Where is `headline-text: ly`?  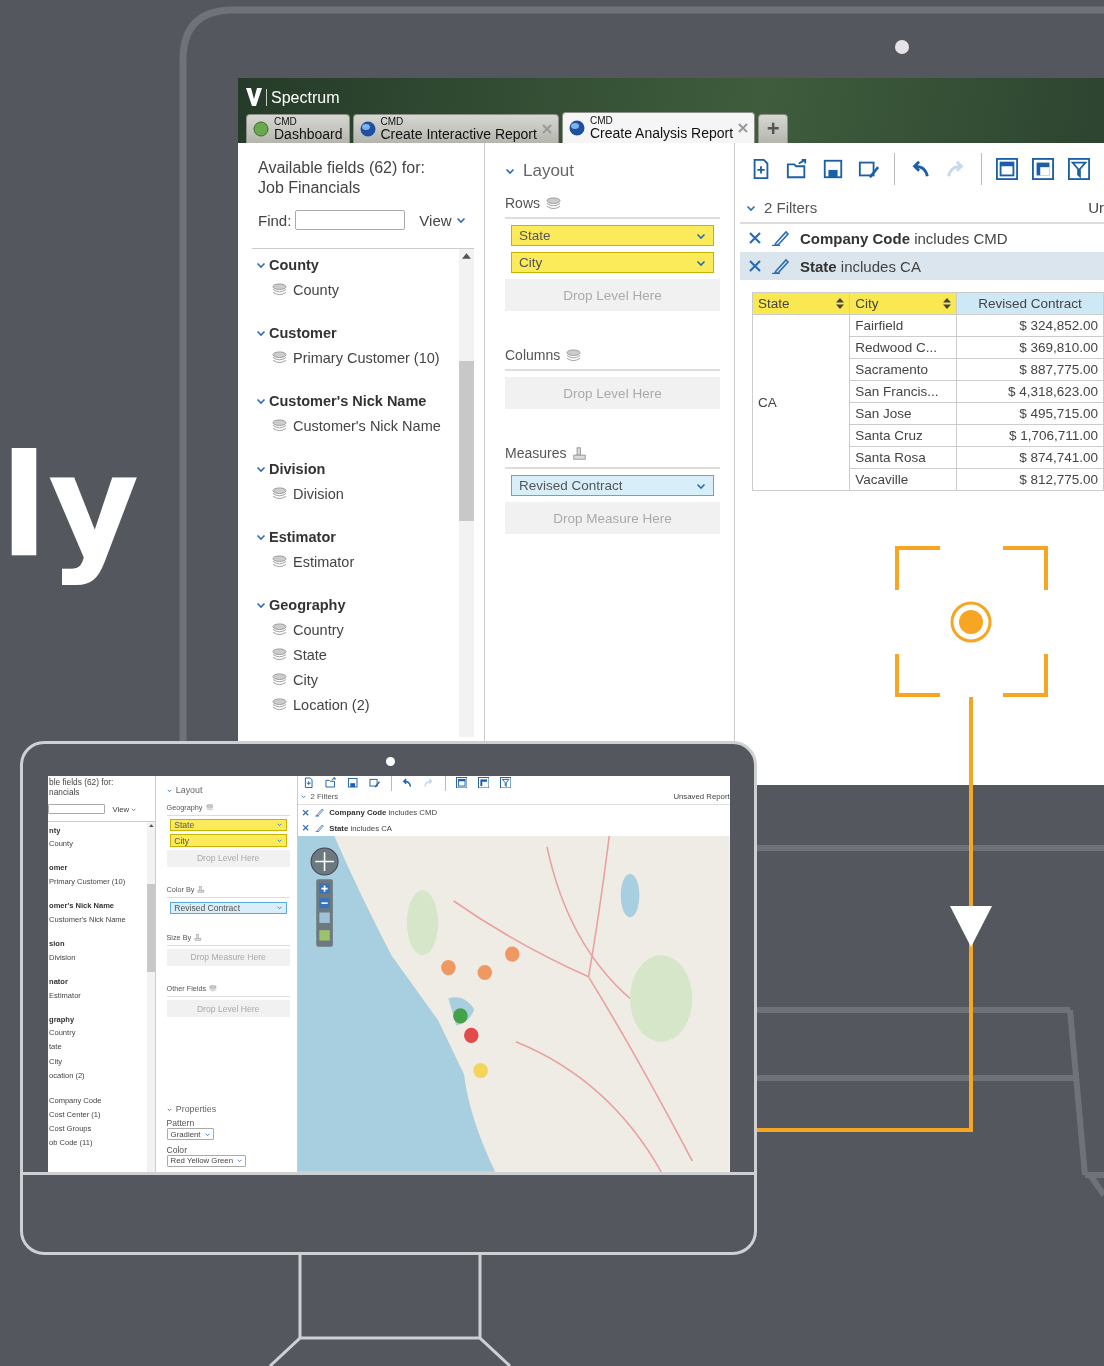 headline-text: ly is located at coordinates (70, 507).